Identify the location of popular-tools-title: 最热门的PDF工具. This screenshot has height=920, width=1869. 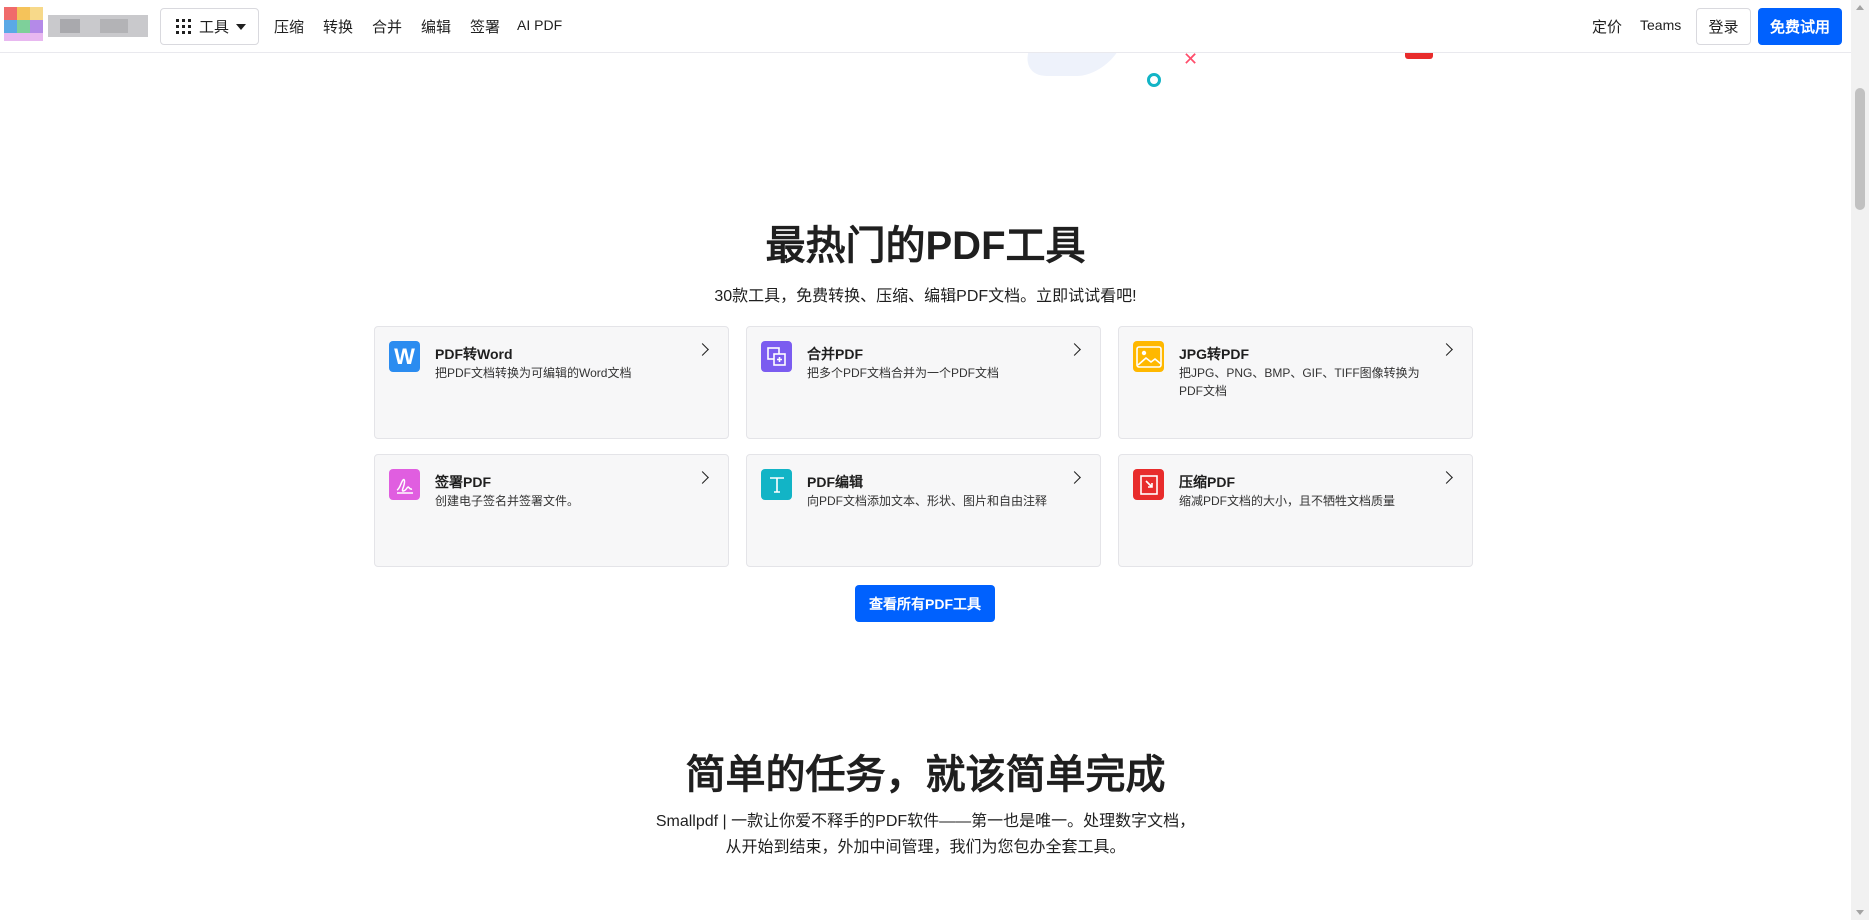
(925, 246).